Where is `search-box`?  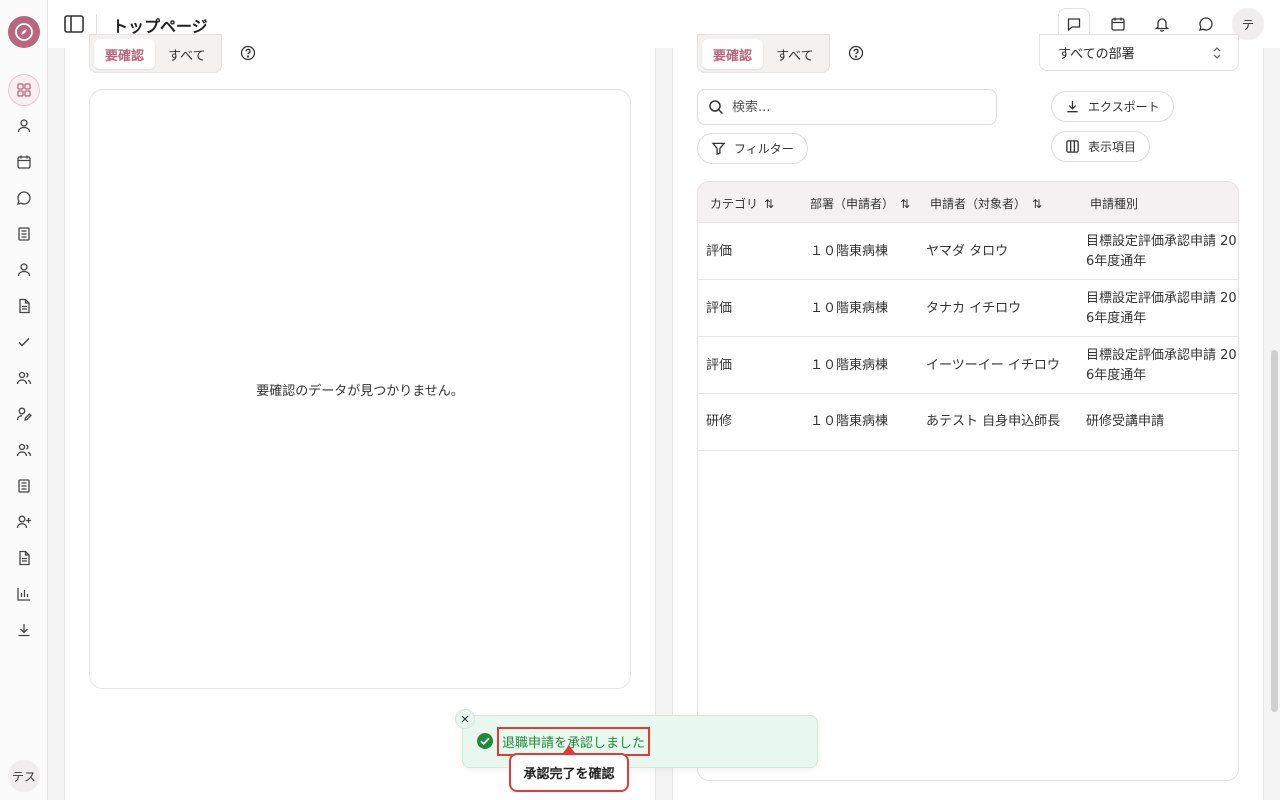 search-box is located at coordinates (847, 107).